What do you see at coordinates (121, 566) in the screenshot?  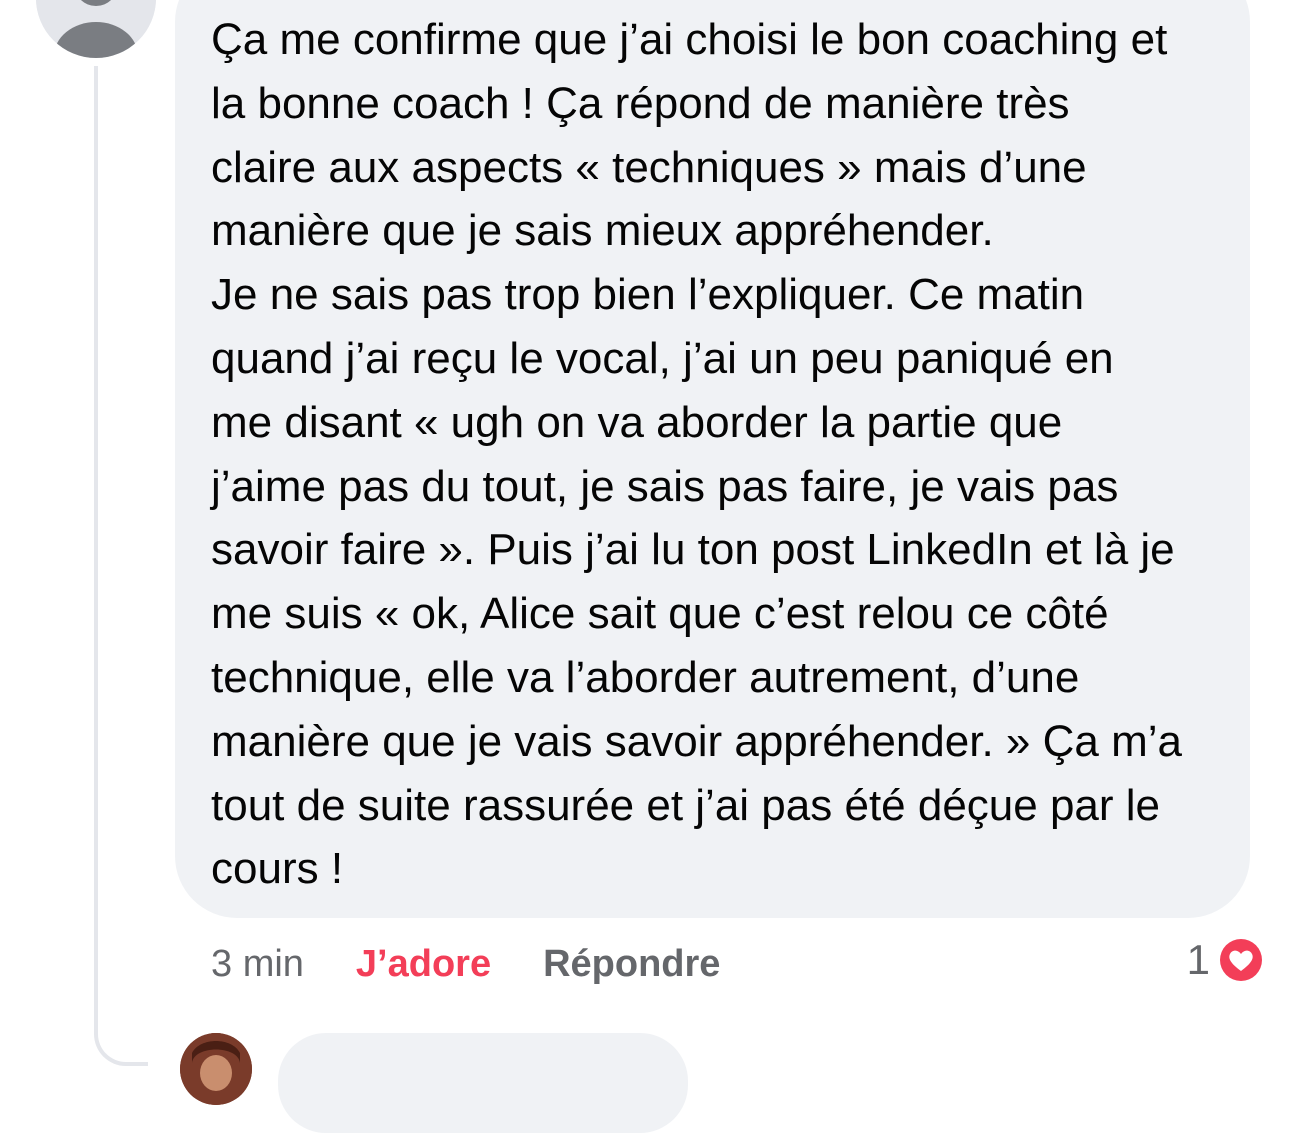 I see `reply-thread-line` at bounding box center [121, 566].